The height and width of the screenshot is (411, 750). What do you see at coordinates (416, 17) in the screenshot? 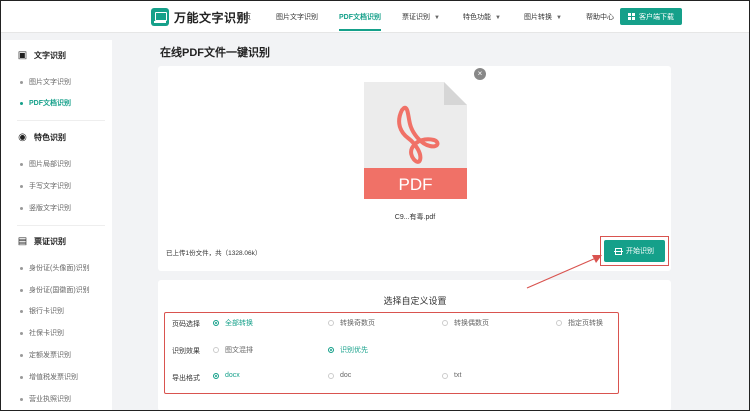
I see `nav-ticket-label: 票证识别` at bounding box center [416, 17].